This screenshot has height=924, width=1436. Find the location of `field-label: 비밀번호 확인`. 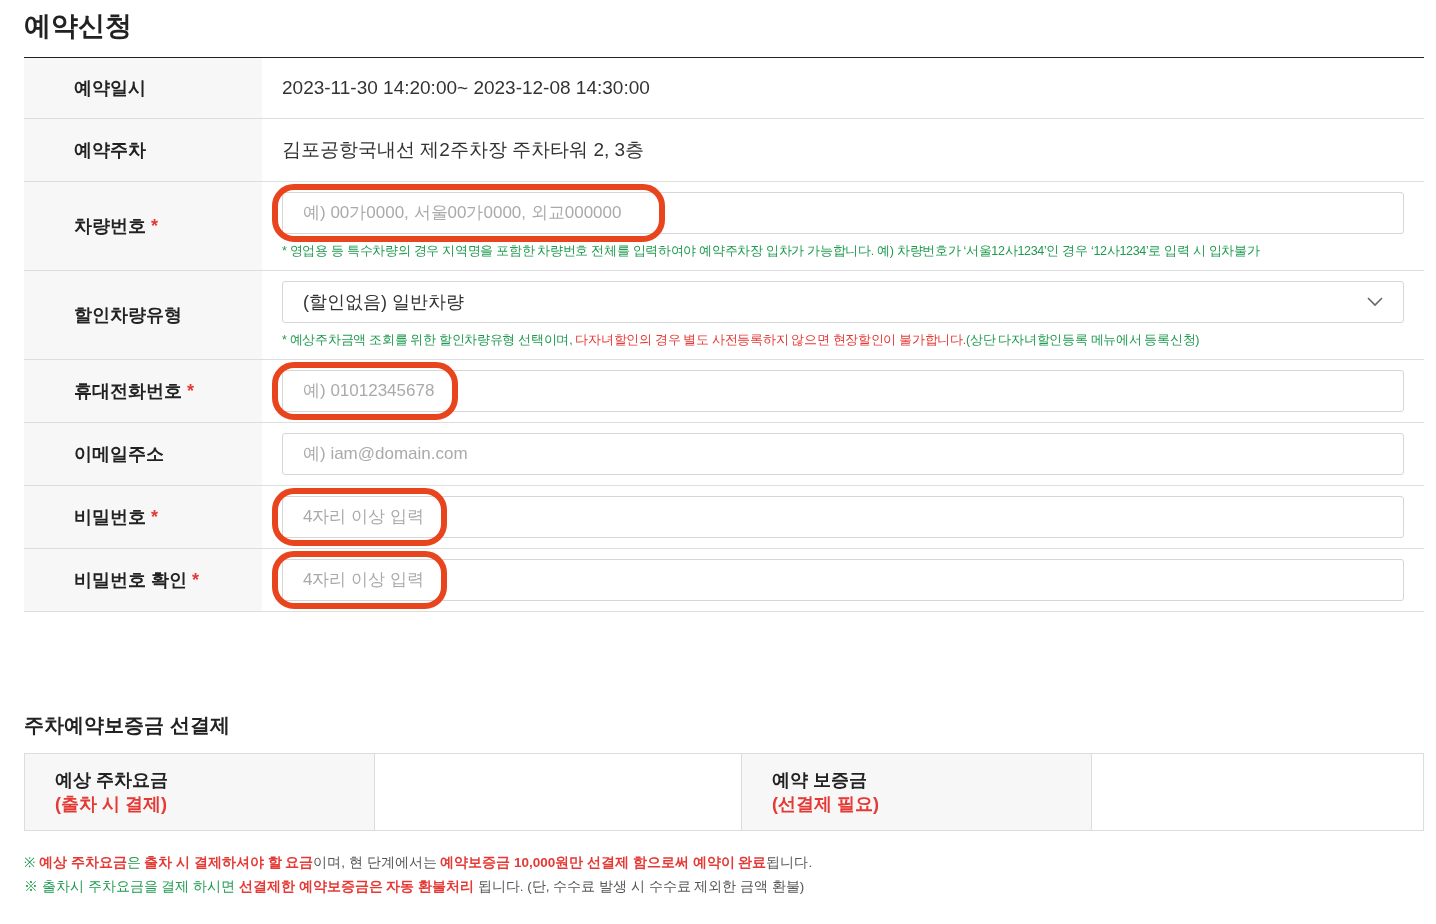

field-label: 비밀번호 확인 is located at coordinates (130, 580).